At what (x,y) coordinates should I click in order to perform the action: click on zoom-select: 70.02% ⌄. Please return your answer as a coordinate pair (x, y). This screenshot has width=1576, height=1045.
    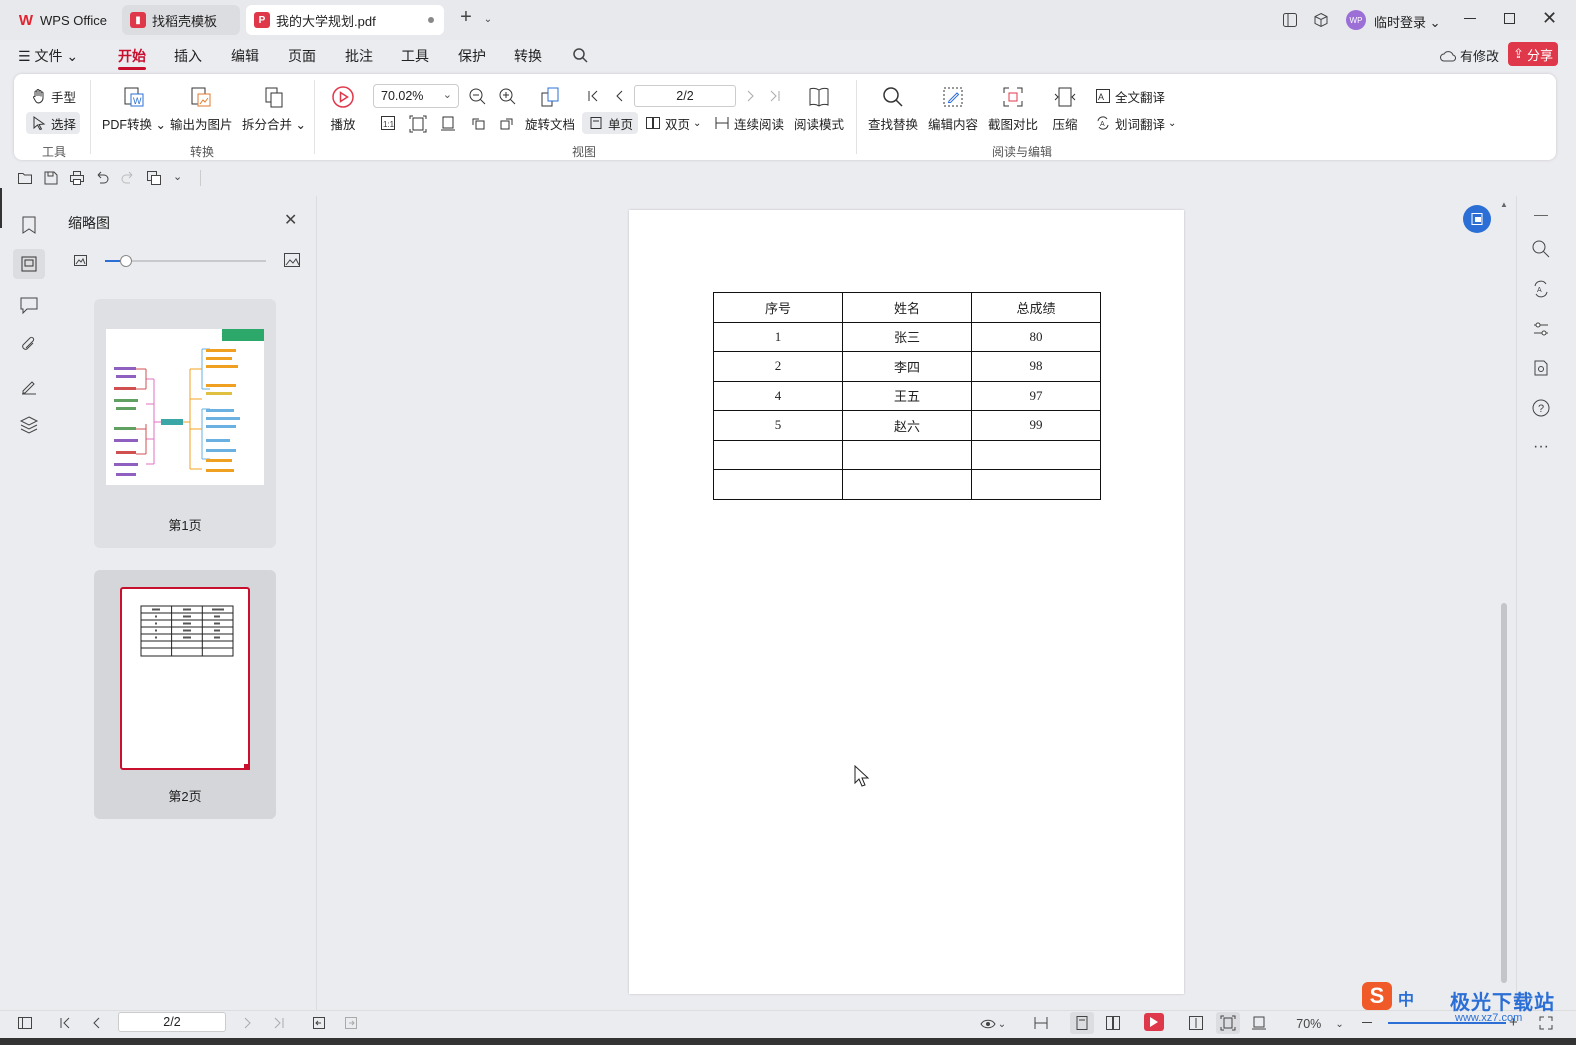
    Looking at the image, I should click on (416, 96).